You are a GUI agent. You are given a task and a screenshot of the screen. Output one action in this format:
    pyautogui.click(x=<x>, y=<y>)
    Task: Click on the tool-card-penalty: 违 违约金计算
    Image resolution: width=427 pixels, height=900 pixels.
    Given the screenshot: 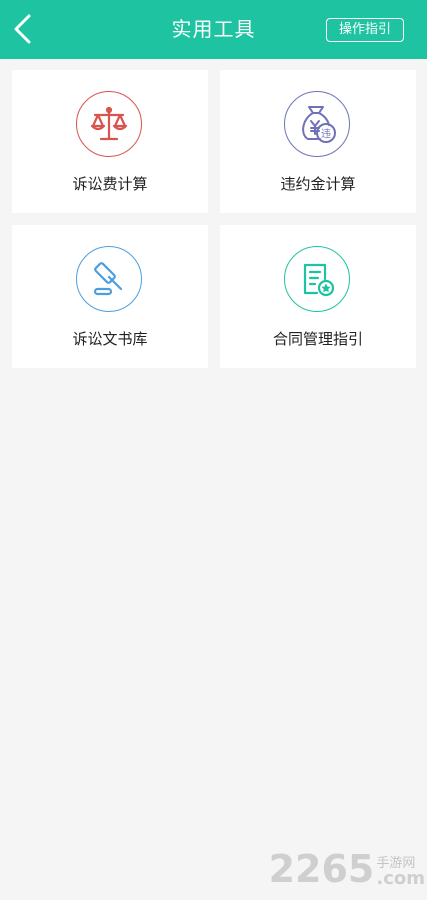 What is the action you would take?
    pyautogui.click(x=318, y=141)
    